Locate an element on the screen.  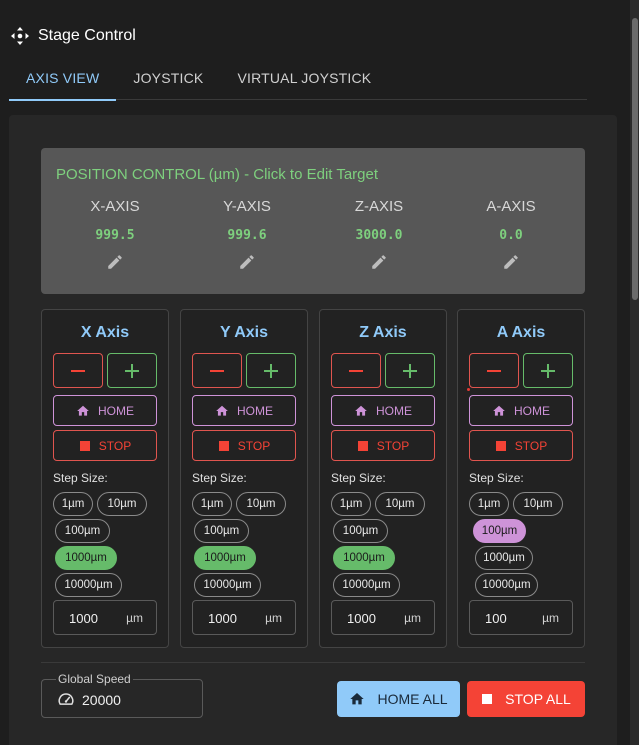
stop-all-label: STOP ALL is located at coordinates (538, 699).